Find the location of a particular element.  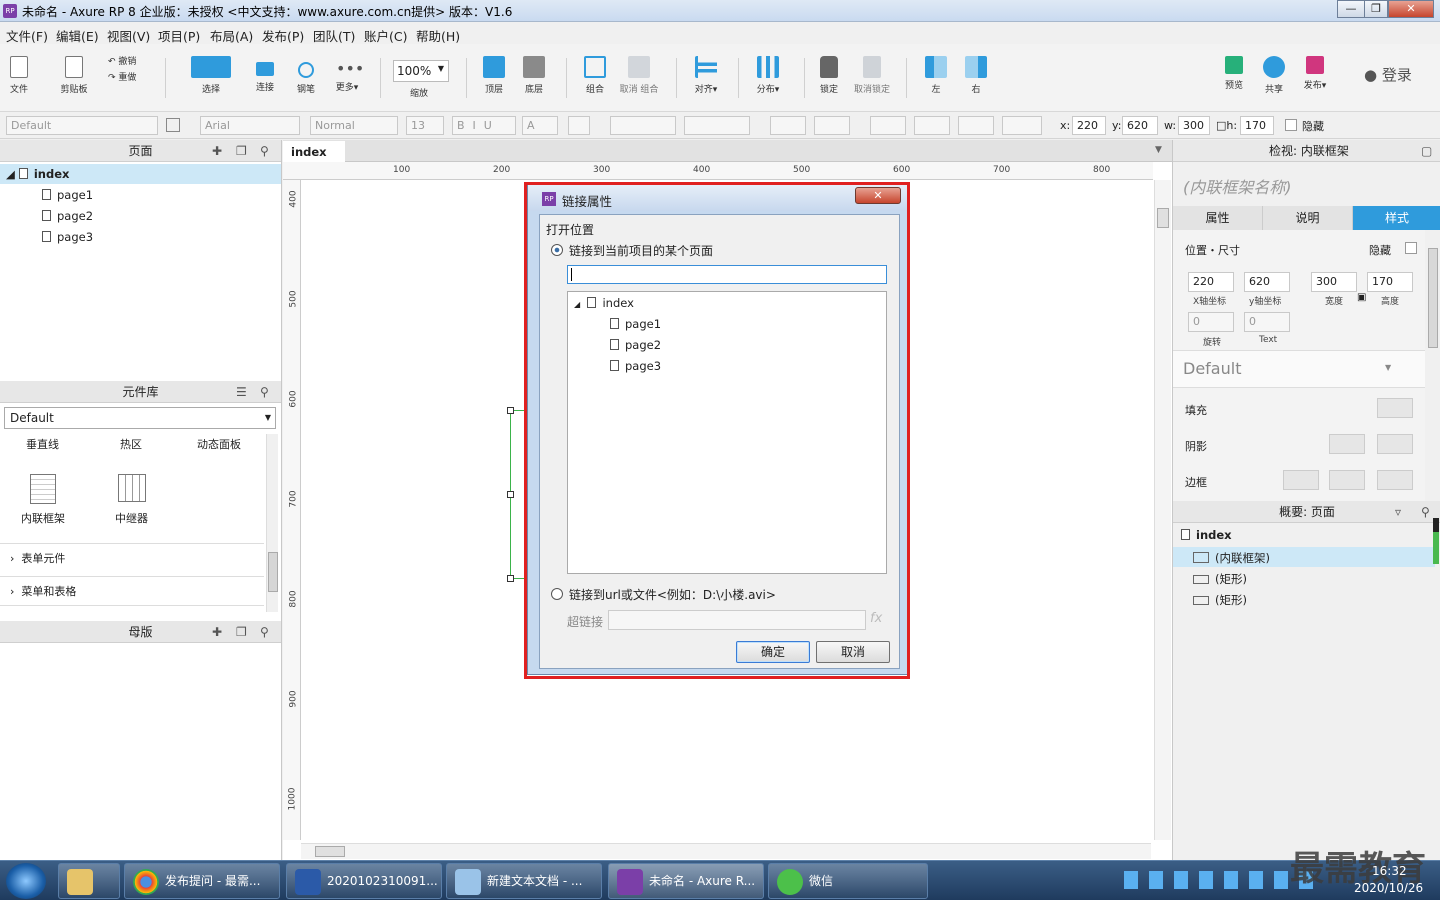

menu-team: 团队(T) is located at coordinates (334, 35).